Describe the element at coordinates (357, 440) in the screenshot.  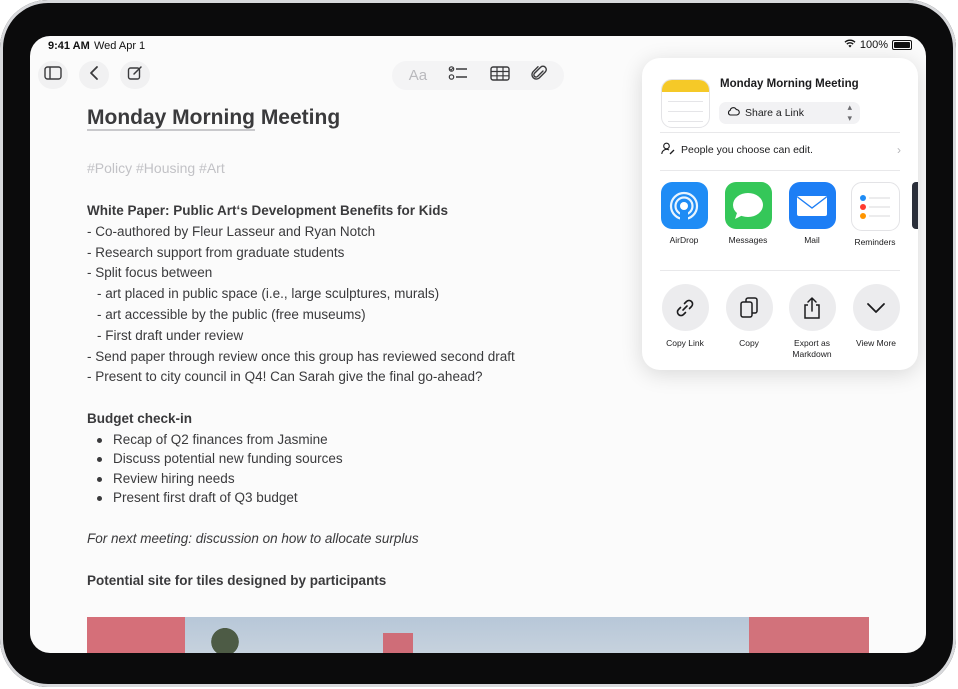
I see `budget-item: Recap of Q2 finances from Jasmine` at that location.